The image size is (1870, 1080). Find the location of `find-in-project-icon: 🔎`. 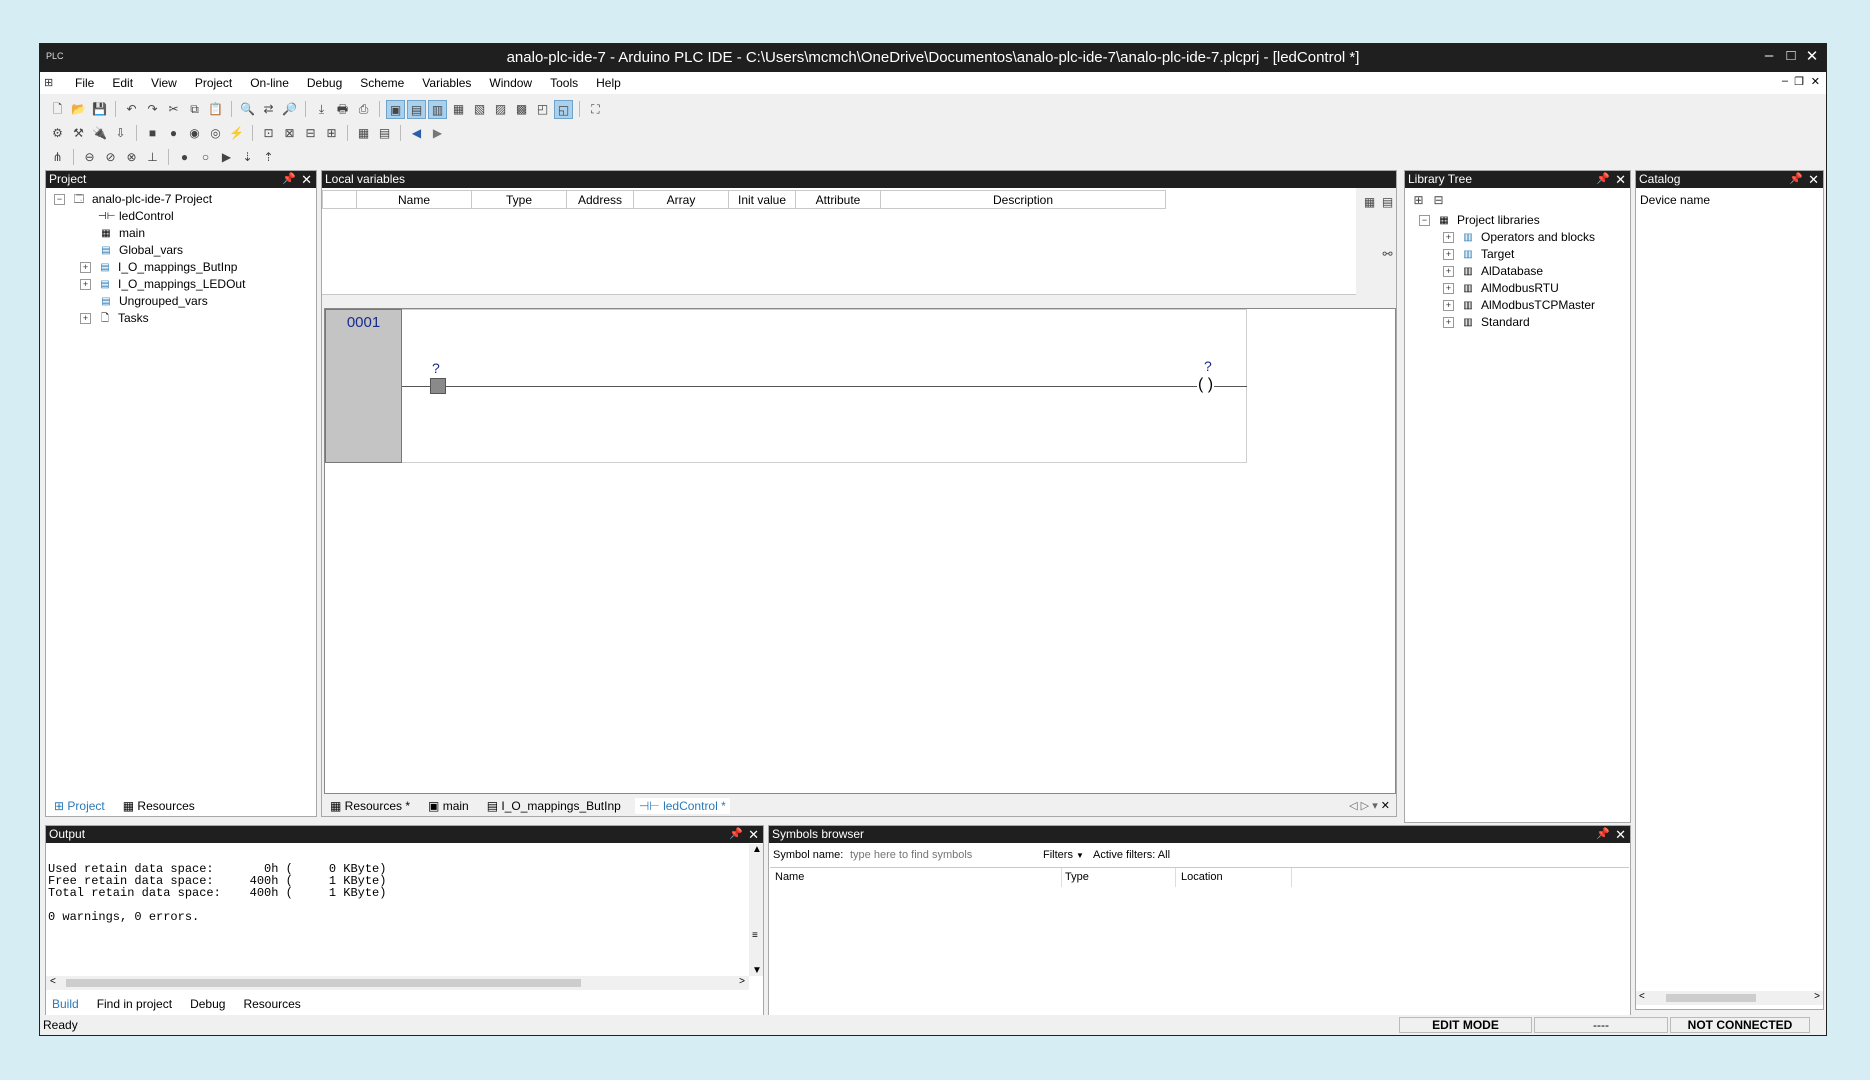

find-in-project-icon: 🔎 is located at coordinates (289, 109).